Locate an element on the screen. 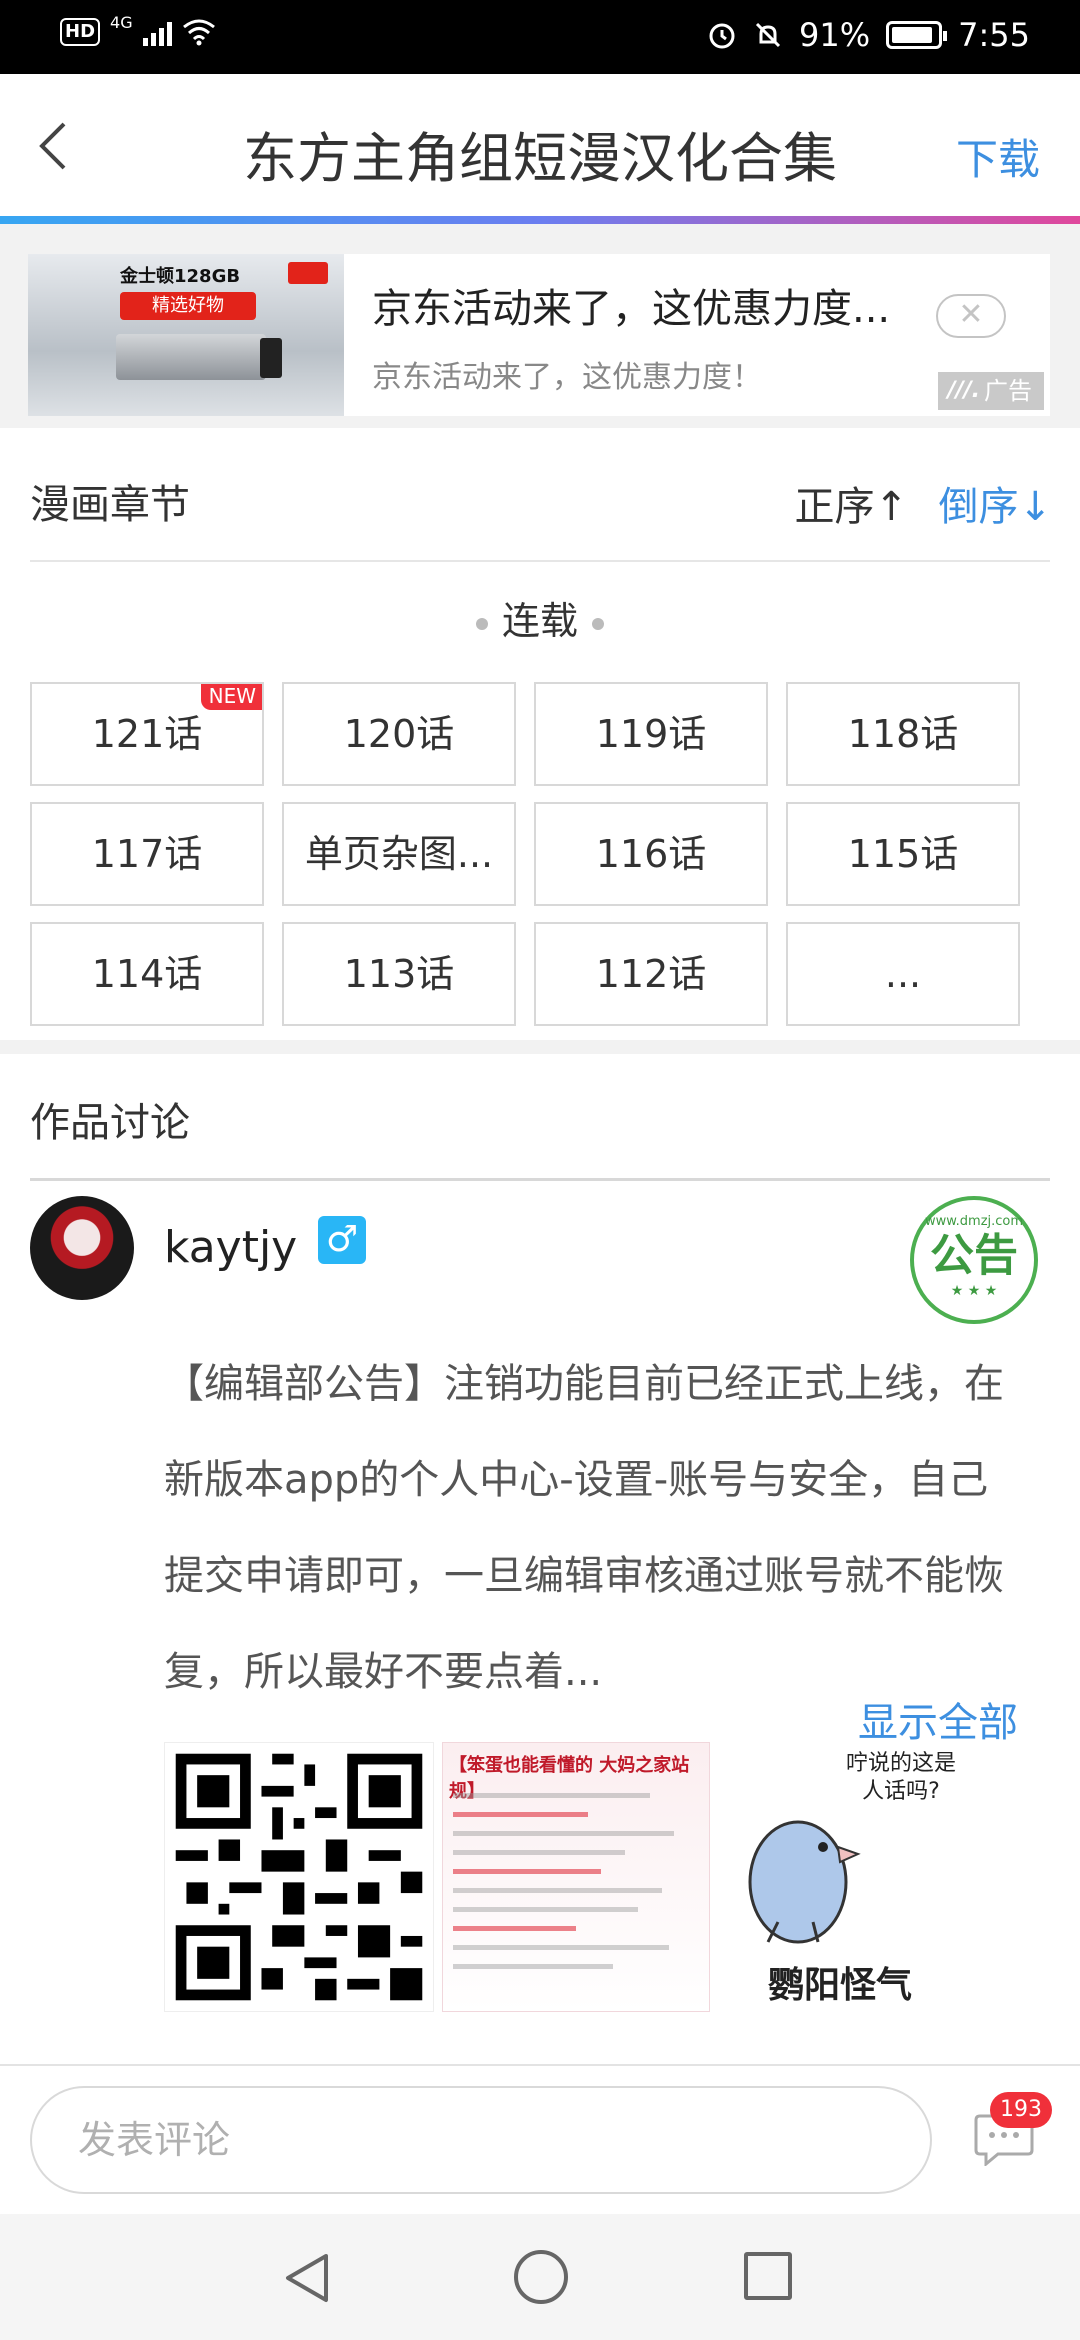 The image size is (1080, 2340). status-bar: HD 4G 91% 7:55 is located at coordinates (540, 37).